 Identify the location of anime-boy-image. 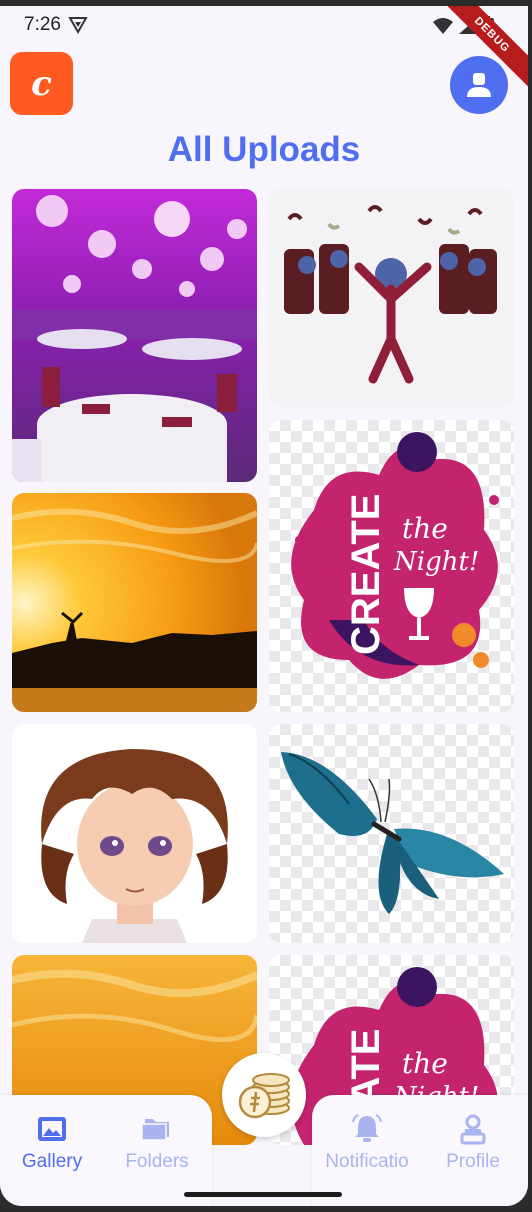
(134, 833).